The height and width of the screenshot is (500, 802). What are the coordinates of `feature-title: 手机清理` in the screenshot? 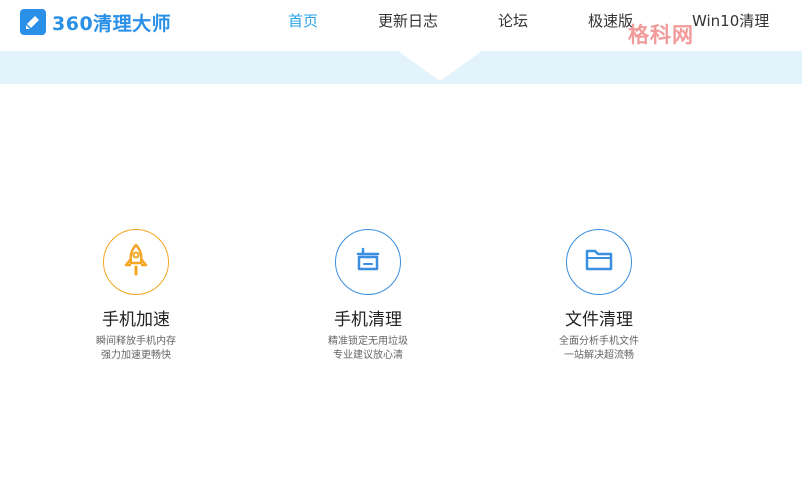 It's located at (368, 320).